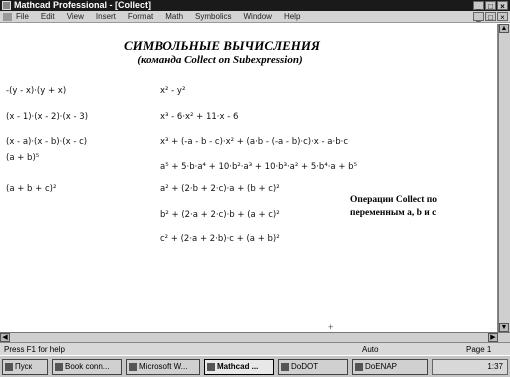 This screenshot has width=510, height=377. What do you see at coordinates (36, 91) in the screenshot?
I see `expression-left-1: -(y - x)·(y + x)` at bounding box center [36, 91].